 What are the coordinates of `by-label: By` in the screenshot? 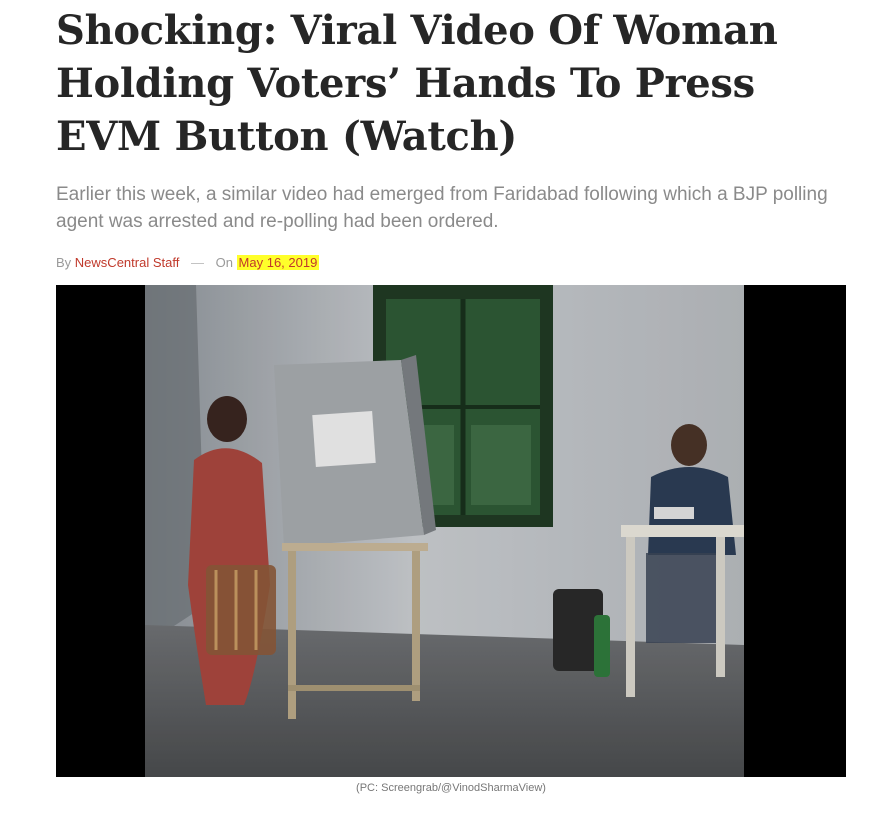 It's located at (64, 262).